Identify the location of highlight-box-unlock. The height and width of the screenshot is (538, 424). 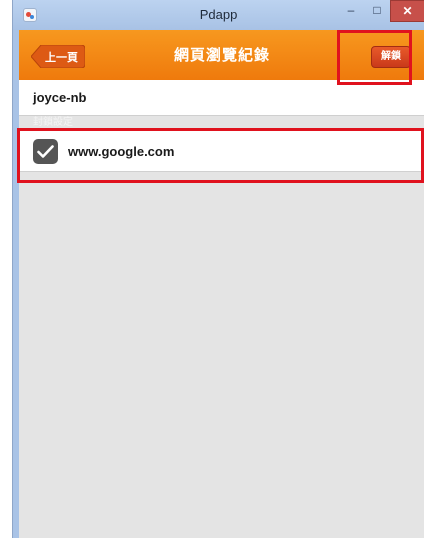
(374, 57).